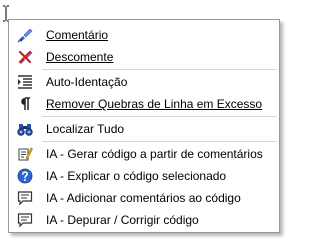 This screenshot has height=240, width=320. I want to click on pilcrow-icon, so click(25, 103).